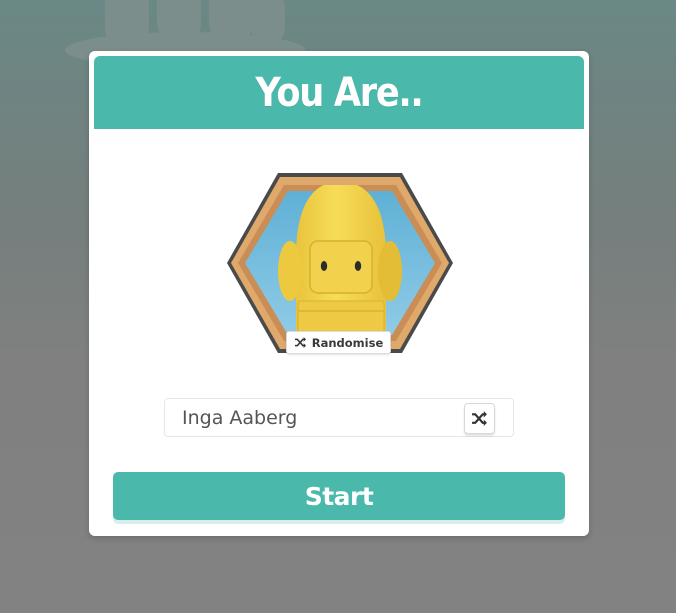 The width and height of the screenshot is (676, 613). I want to click on yellow-character-avatar-icon, so click(340, 263).